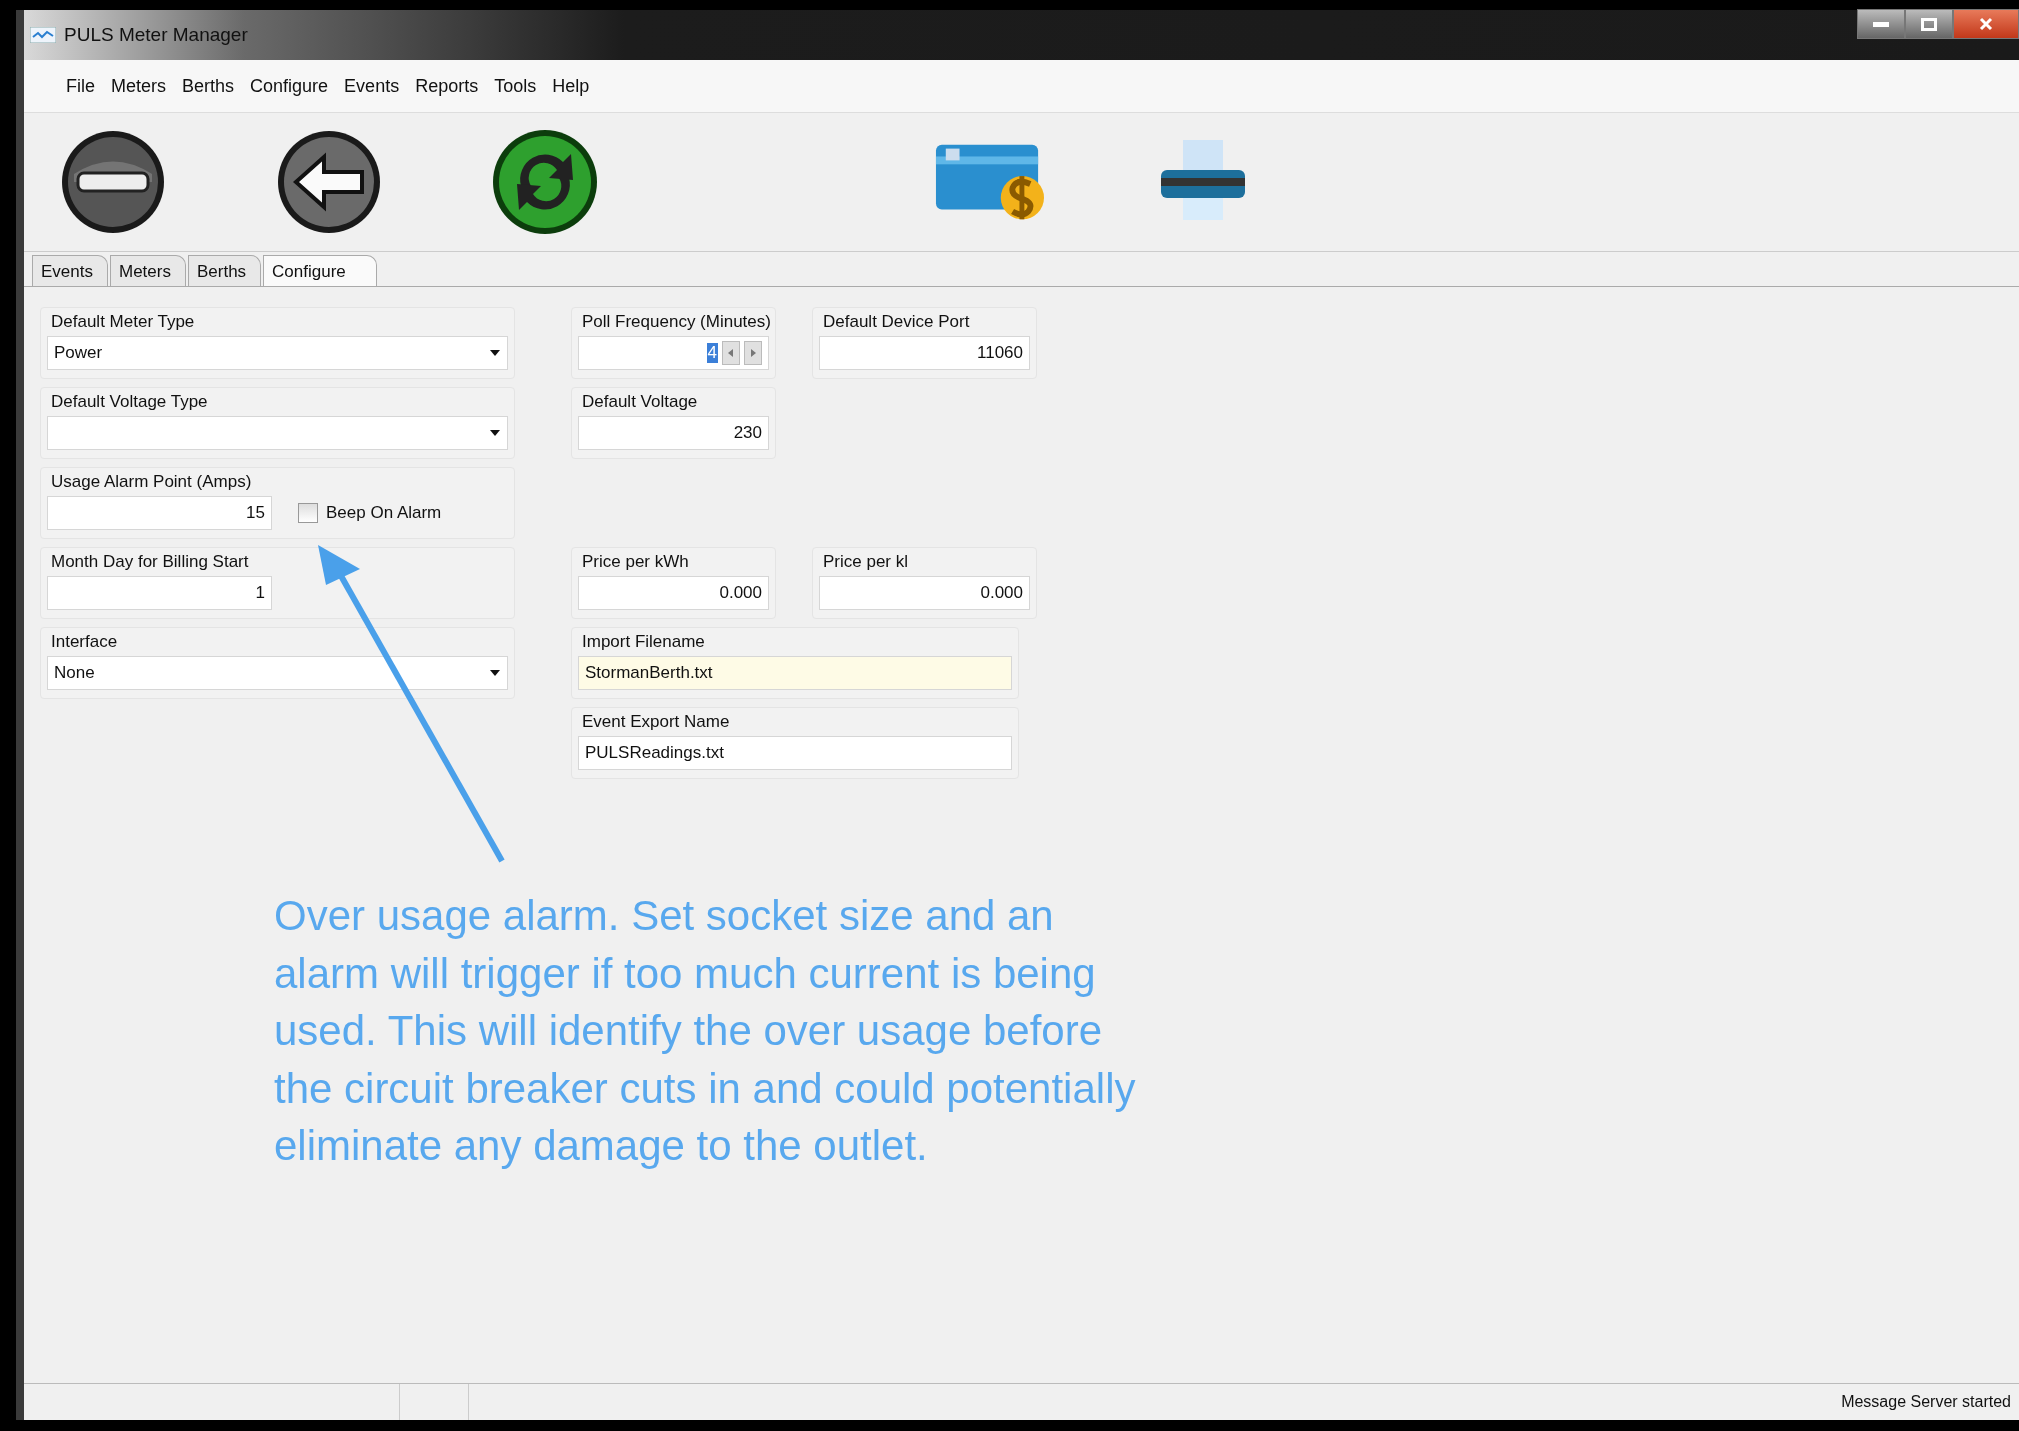 The height and width of the screenshot is (1431, 2019). I want to click on tab: Configure, so click(320, 270).